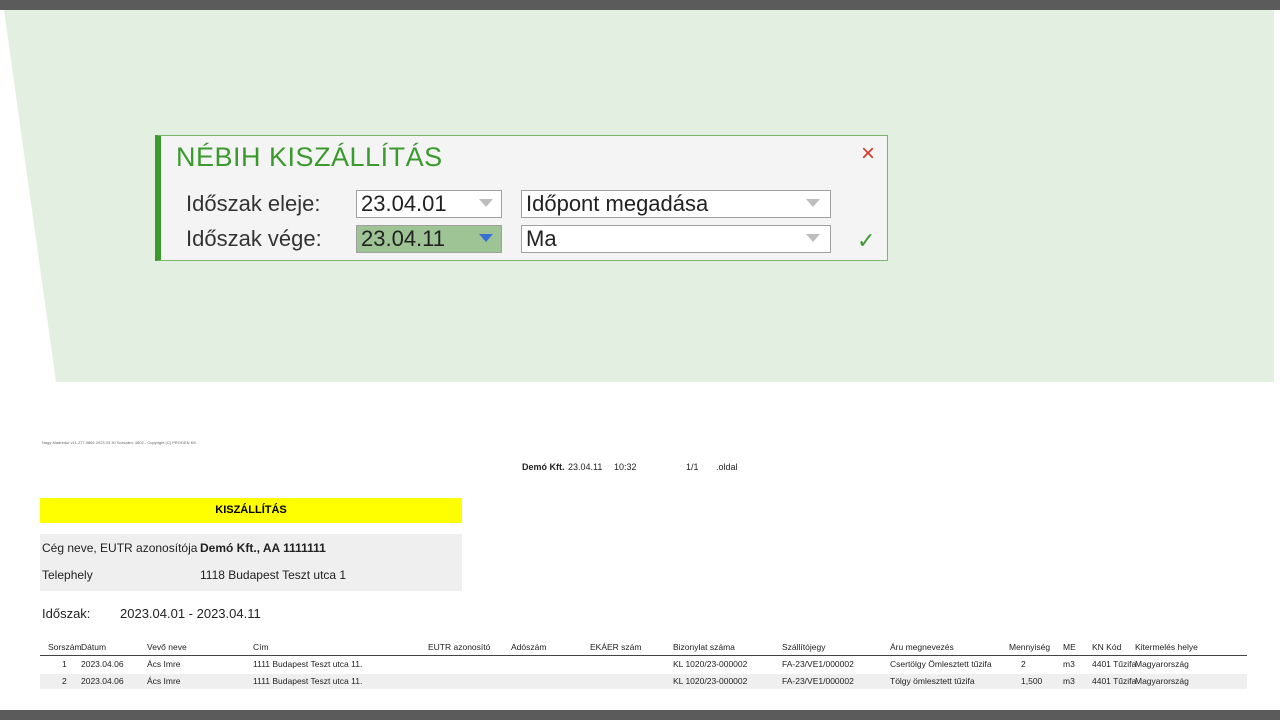 This screenshot has width=1280, height=720. Describe the element at coordinates (866, 241) in the screenshot. I see `confirm-check-icon: ✓` at that location.